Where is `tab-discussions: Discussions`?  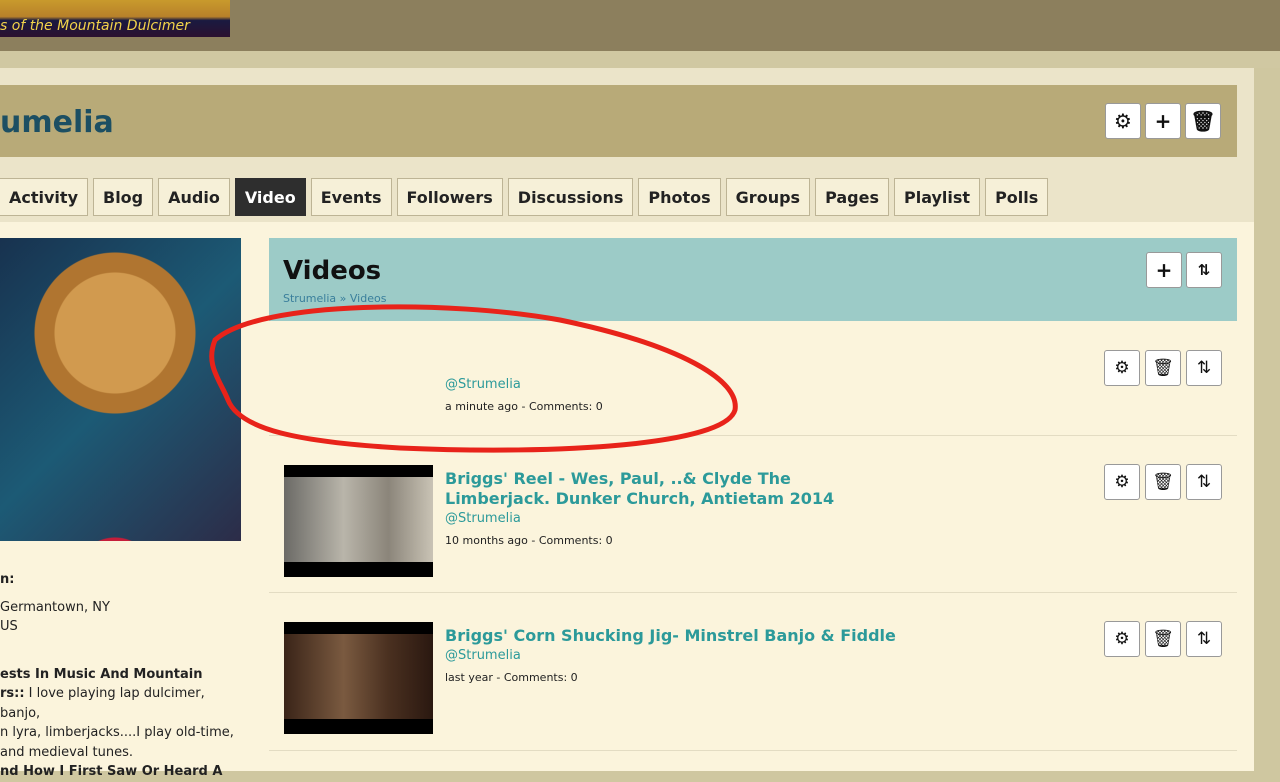
tab-discussions: Discussions is located at coordinates (570, 197).